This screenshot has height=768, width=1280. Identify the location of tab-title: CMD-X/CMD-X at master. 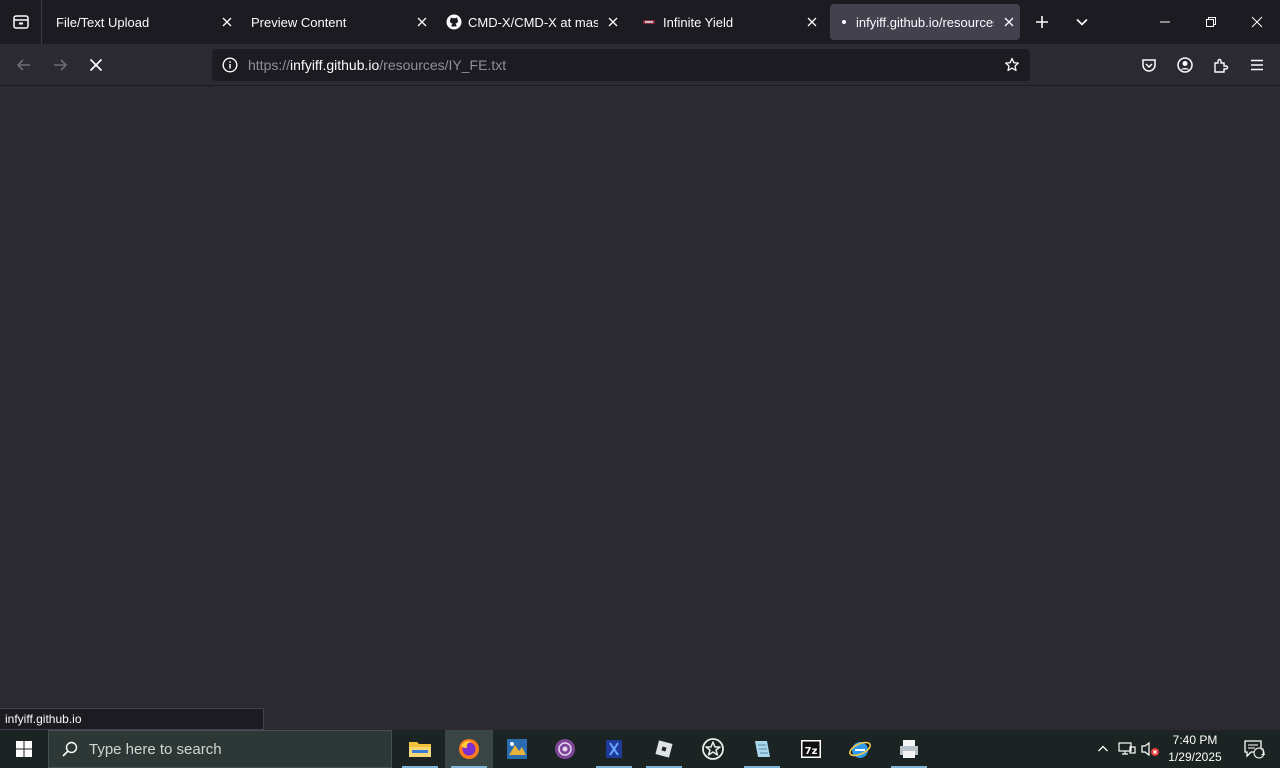
(533, 22).